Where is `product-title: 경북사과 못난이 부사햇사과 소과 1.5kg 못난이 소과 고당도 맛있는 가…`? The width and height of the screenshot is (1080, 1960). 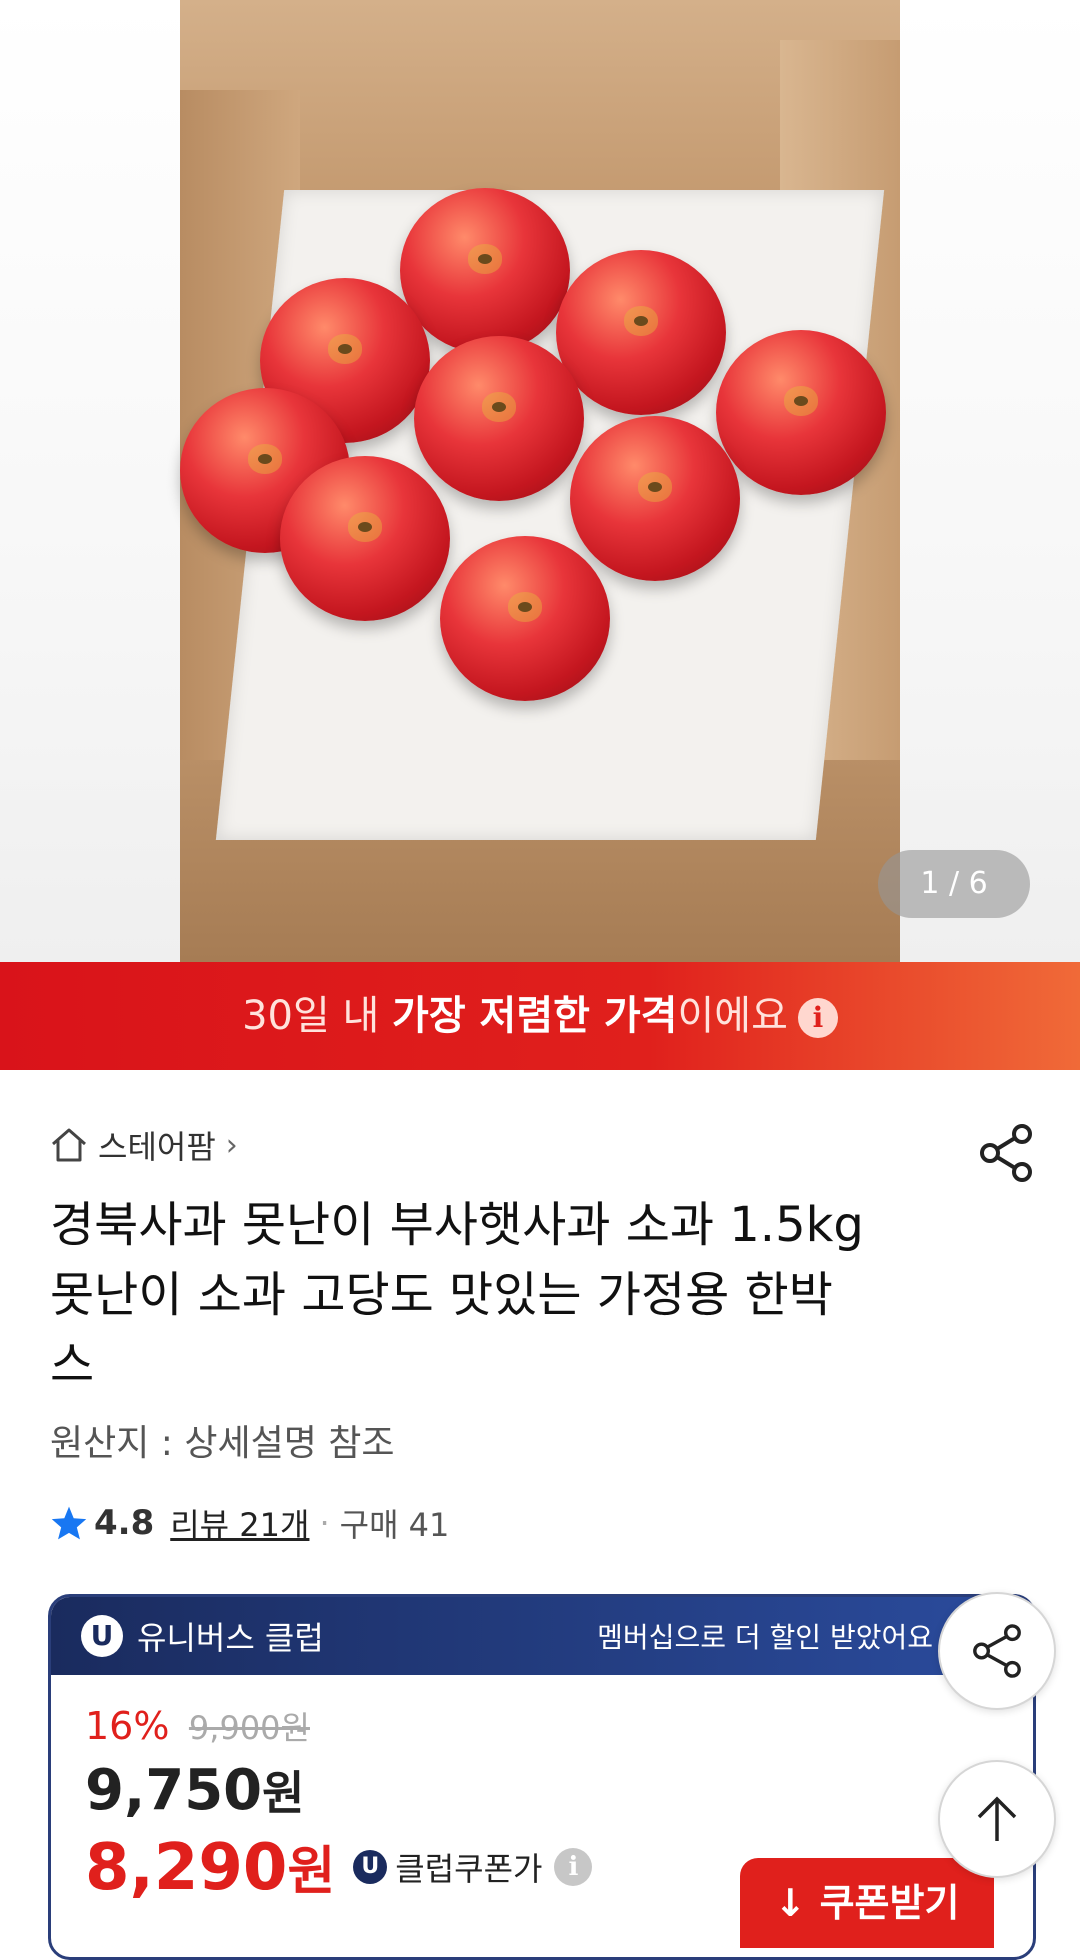 product-title: 경북사과 못난이 부사햇사과 소과 1.5kg 못난이 소과 고당도 맛있는 가… is located at coordinates (457, 1295).